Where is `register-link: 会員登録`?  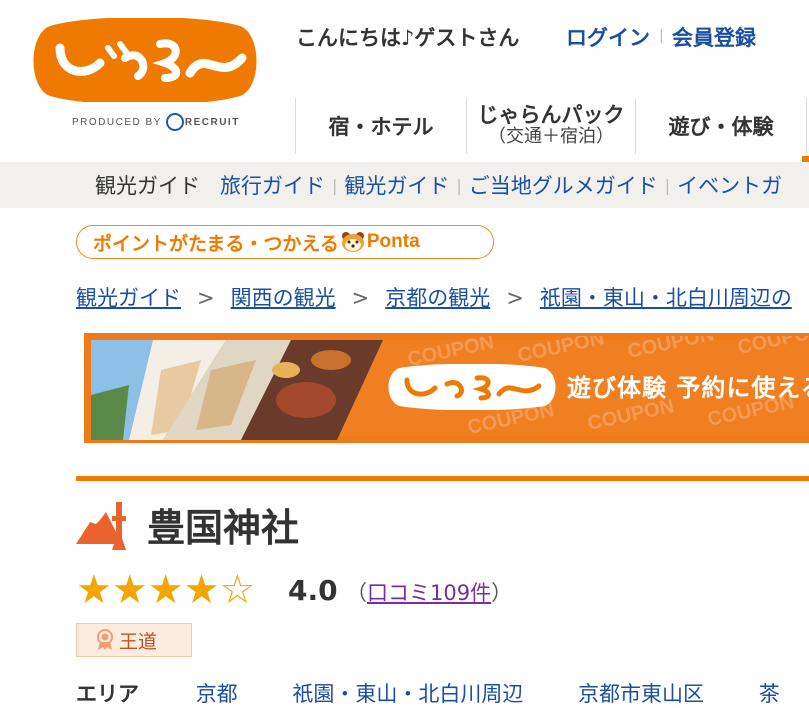
register-link: 会員登録 is located at coordinates (714, 37).